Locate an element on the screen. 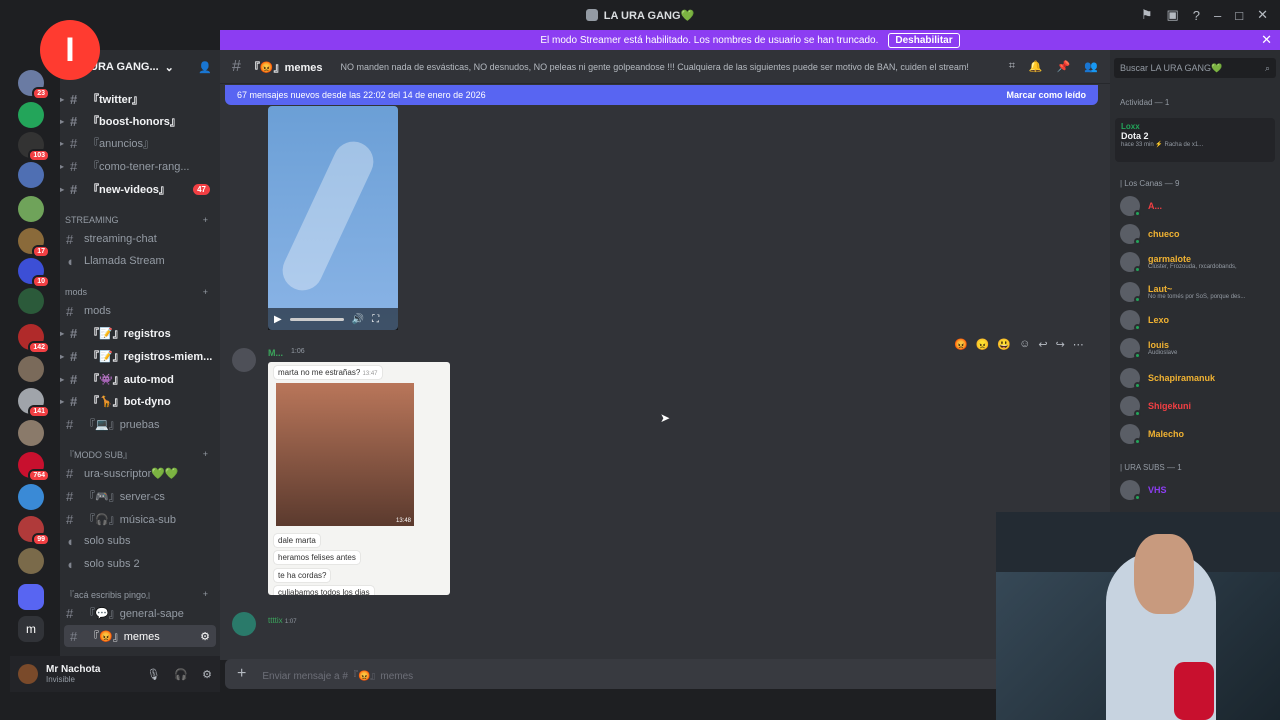  help-icon: ? is located at coordinates (1196, 15).